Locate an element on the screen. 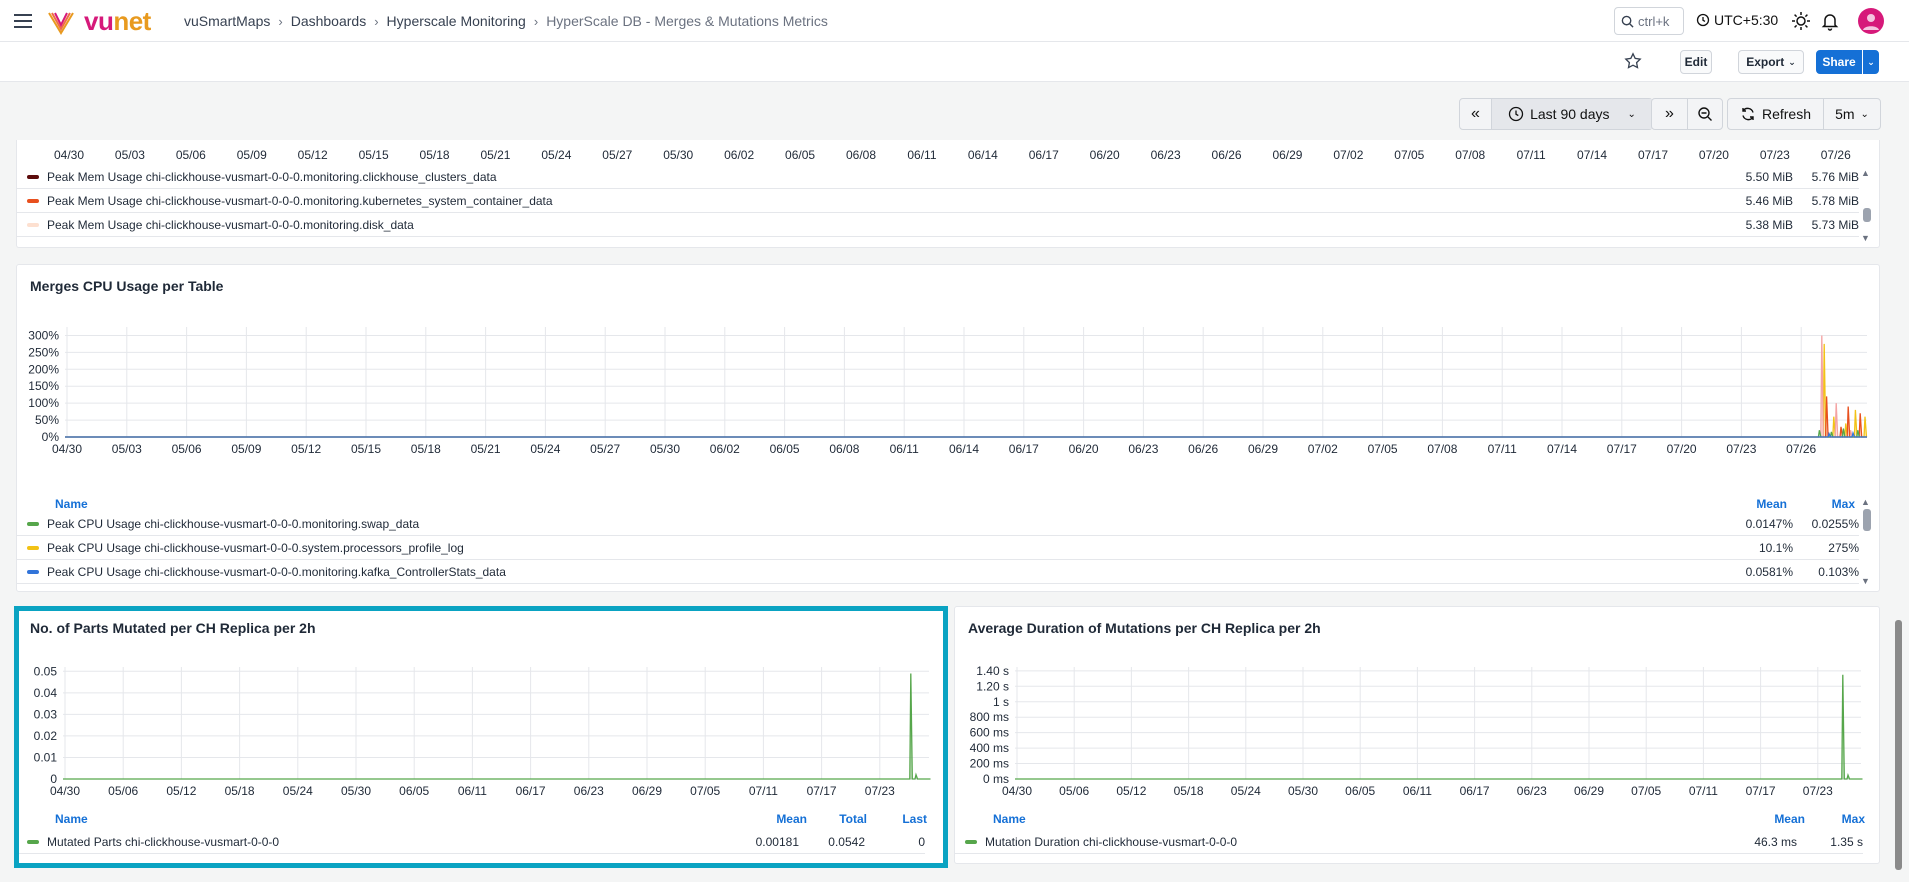  chevron-down-icon: ⌄ is located at coordinates (1631, 114).